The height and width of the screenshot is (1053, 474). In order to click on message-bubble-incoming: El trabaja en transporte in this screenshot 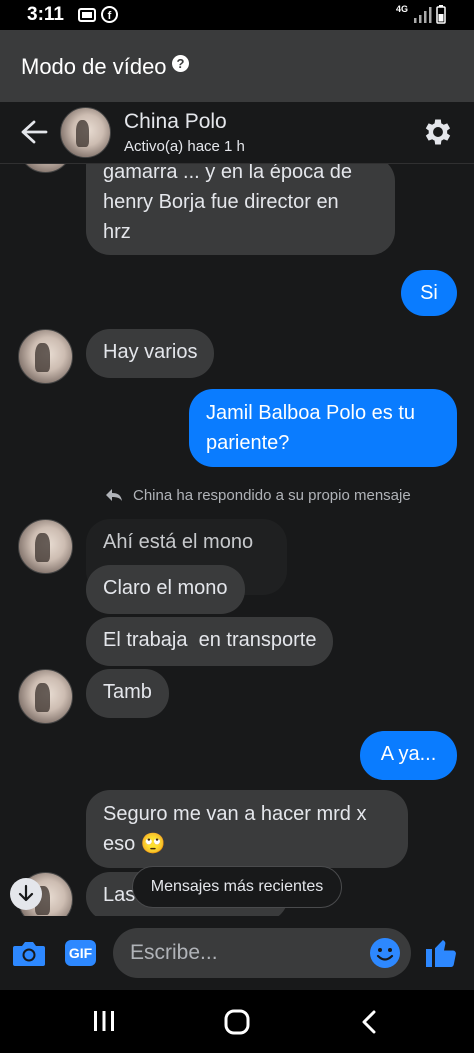, I will do `click(210, 641)`.